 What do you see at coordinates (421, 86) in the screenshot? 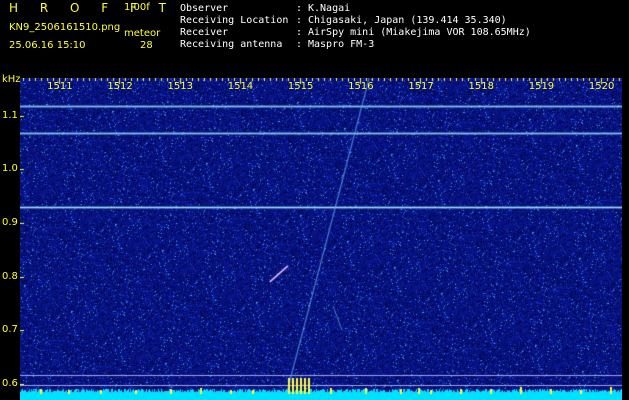
I see `x-tick-label: 1517` at bounding box center [421, 86].